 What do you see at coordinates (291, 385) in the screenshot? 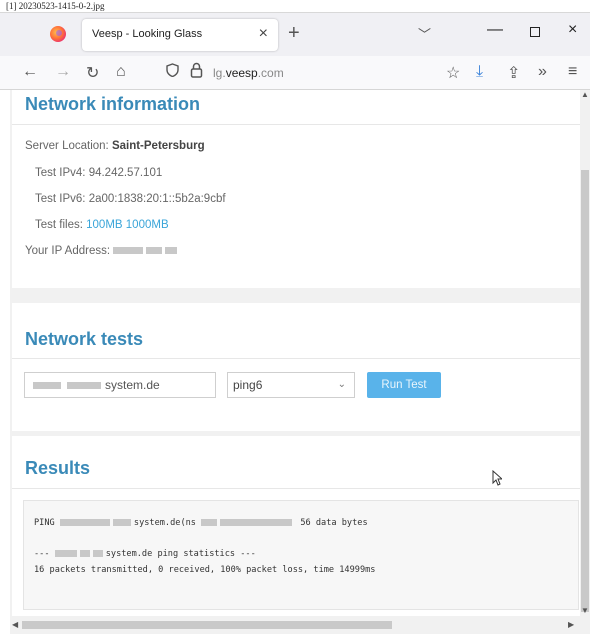
I see `method-select: ping6 ⌄` at bounding box center [291, 385].